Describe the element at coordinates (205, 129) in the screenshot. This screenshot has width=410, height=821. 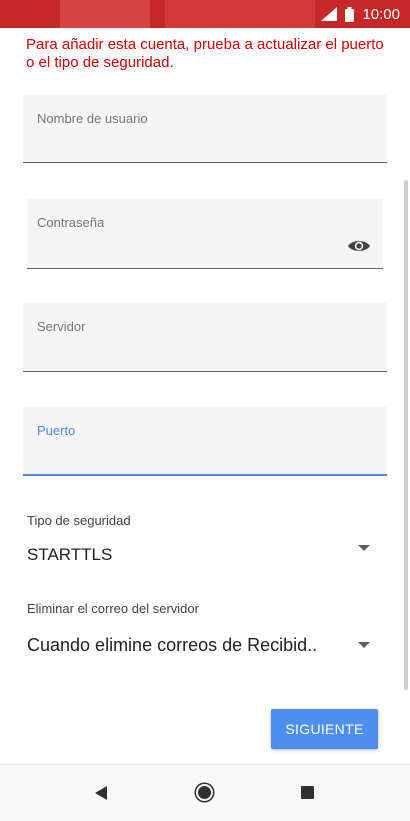
I see `username-field: Nombre de usuario` at that location.